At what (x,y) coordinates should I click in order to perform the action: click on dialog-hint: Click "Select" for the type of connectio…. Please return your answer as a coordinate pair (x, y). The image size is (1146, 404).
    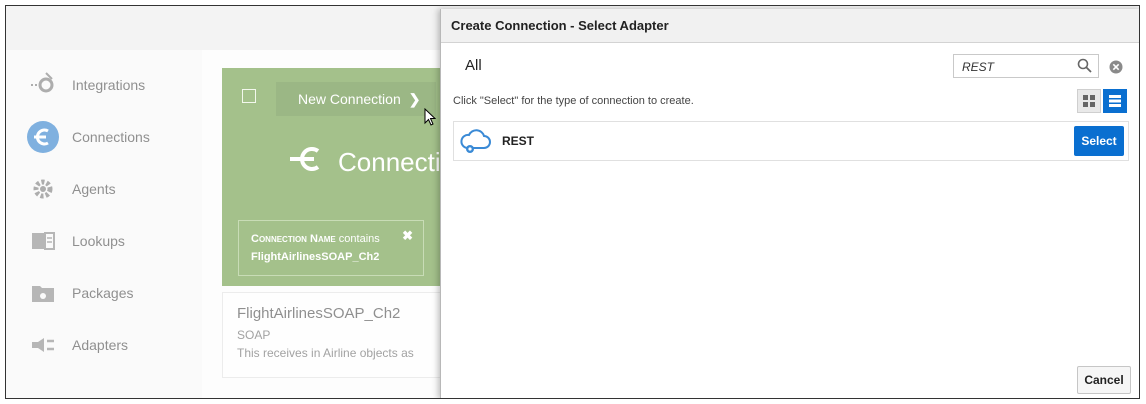
    Looking at the image, I should click on (573, 101).